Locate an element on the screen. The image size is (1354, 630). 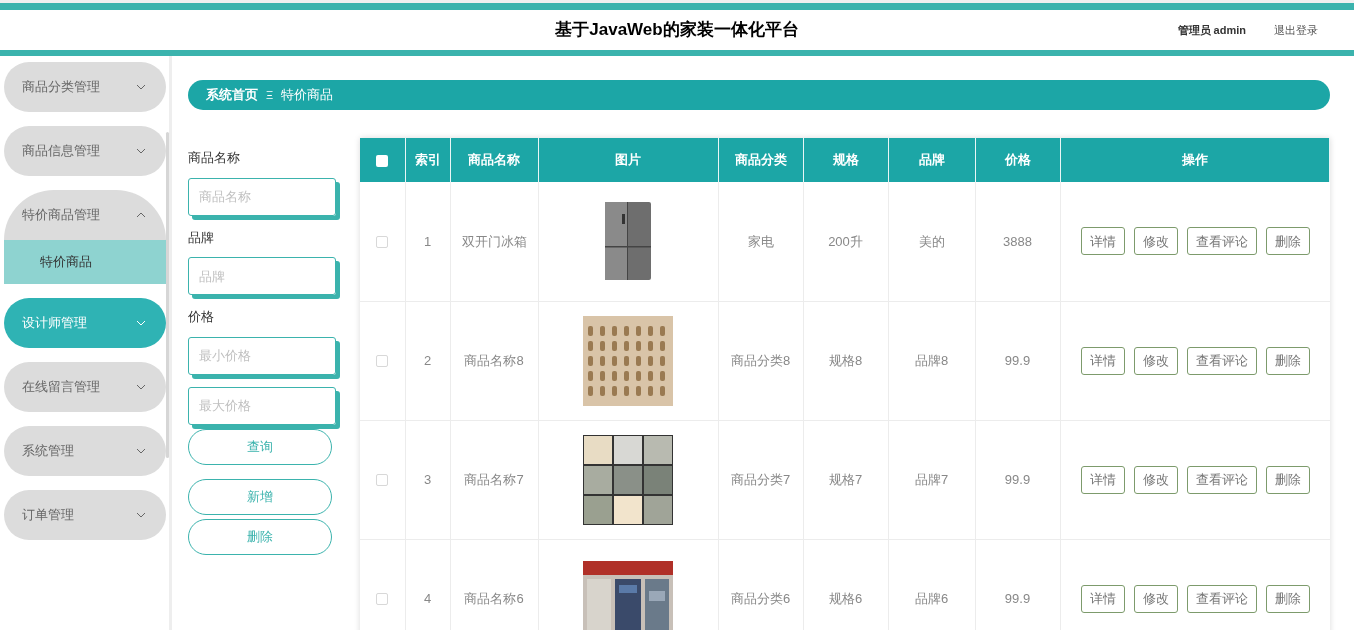
column-header: 图片 is located at coordinates (628, 160).